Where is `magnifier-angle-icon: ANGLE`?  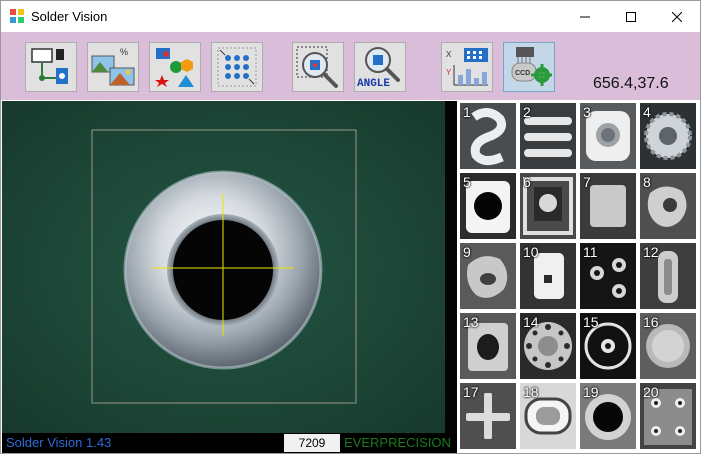 magnifier-angle-icon: ANGLE is located at coordinates (378, 68).